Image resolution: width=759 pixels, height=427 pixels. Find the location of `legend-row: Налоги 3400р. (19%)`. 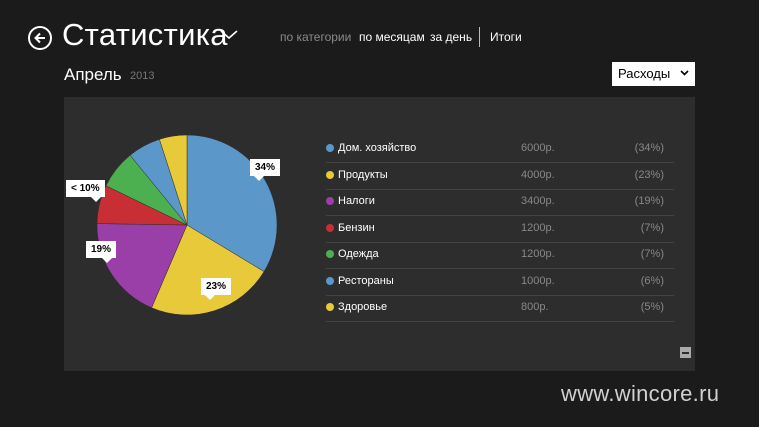

legend-row: Налоги 3400р. (19%) is located at coordinates (500, 202).